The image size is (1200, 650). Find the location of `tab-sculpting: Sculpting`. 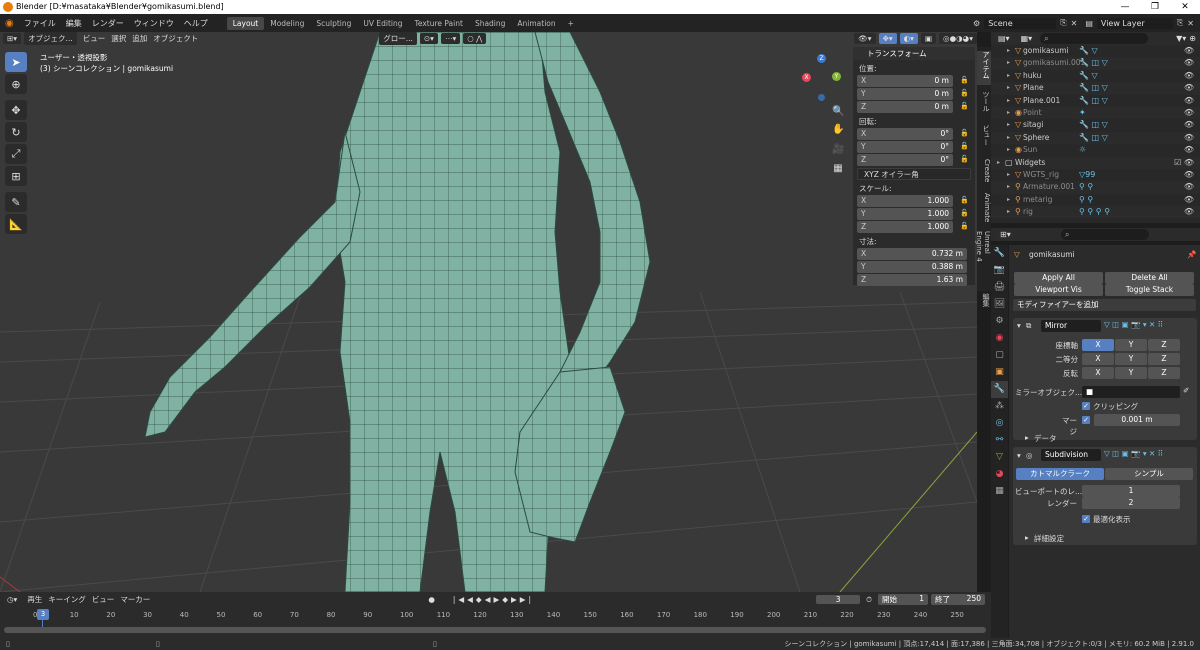

tab-sculpting: Sculpting is located at coordinates (333, 23).